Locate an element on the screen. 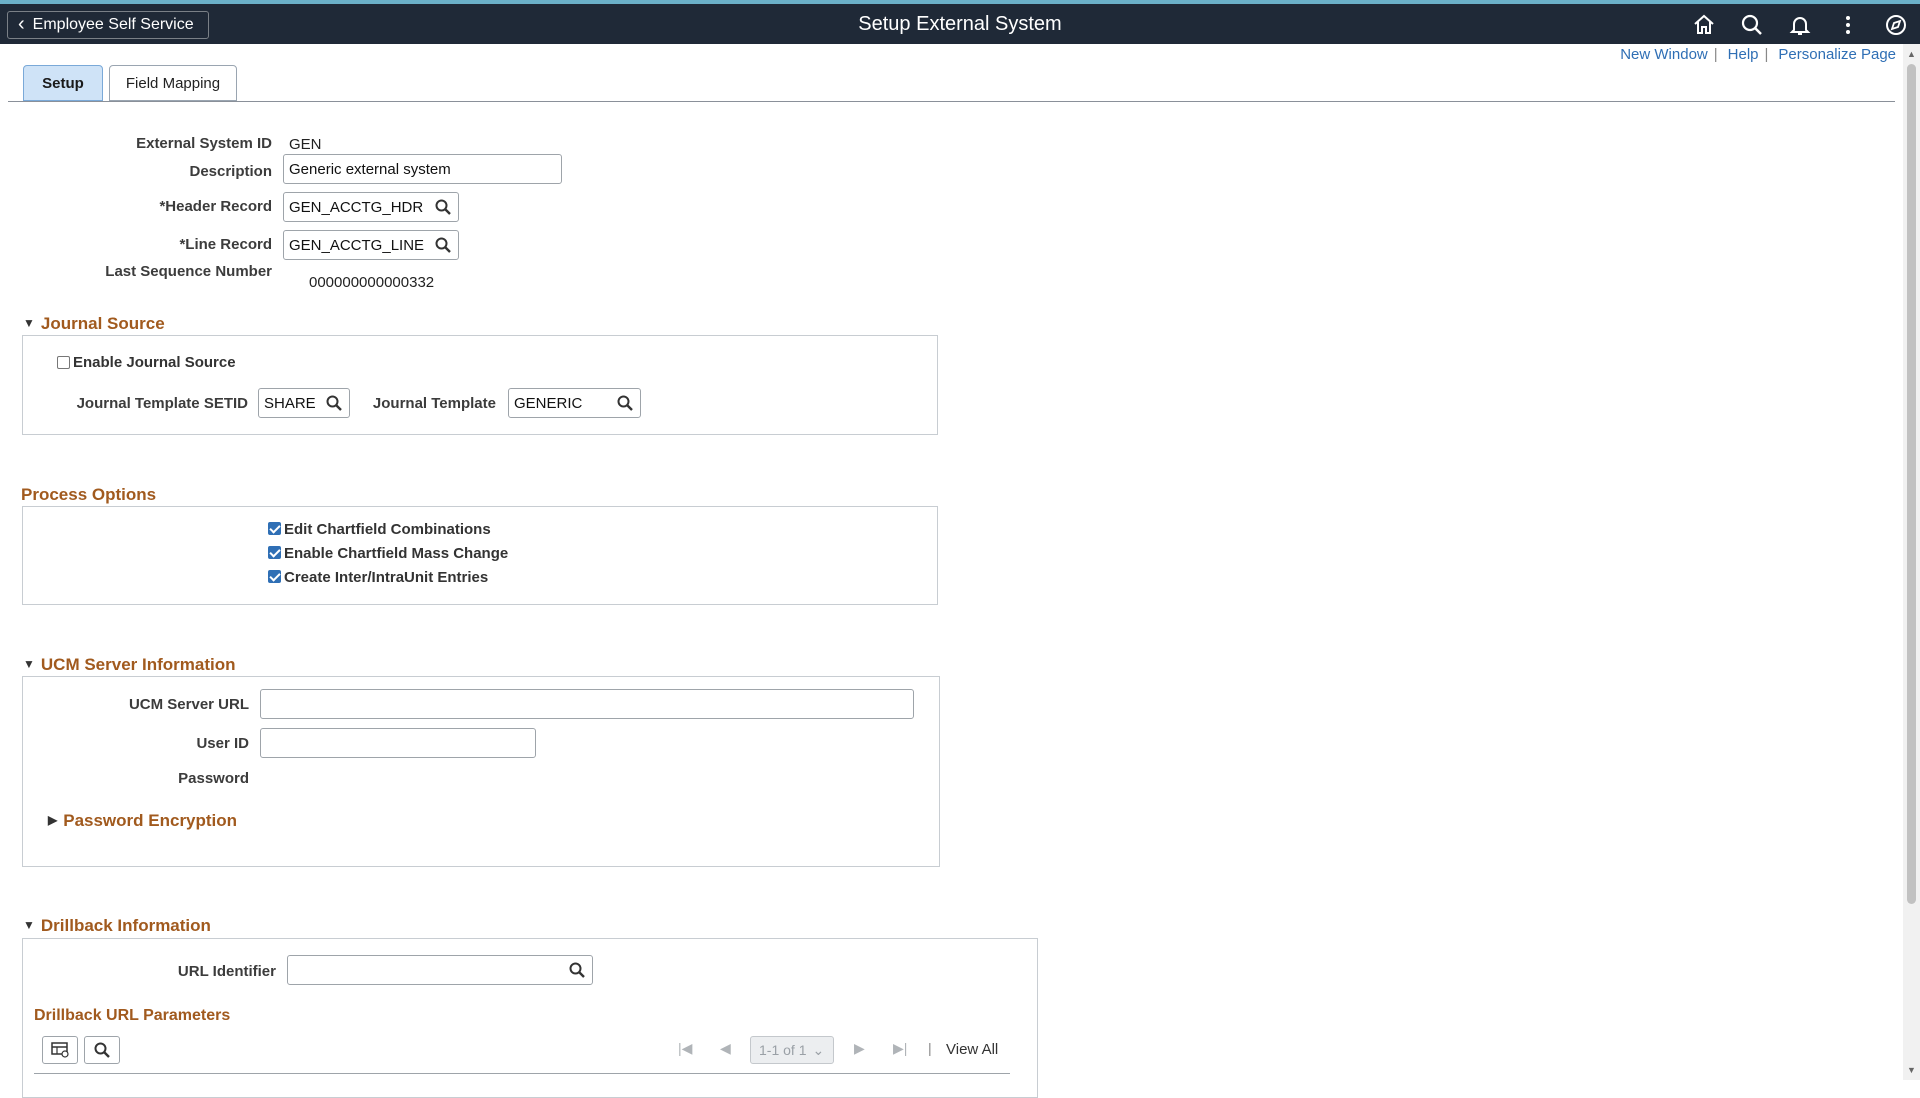  tab-field-mapping: Field Mapping is located at coordinates (173, 83).